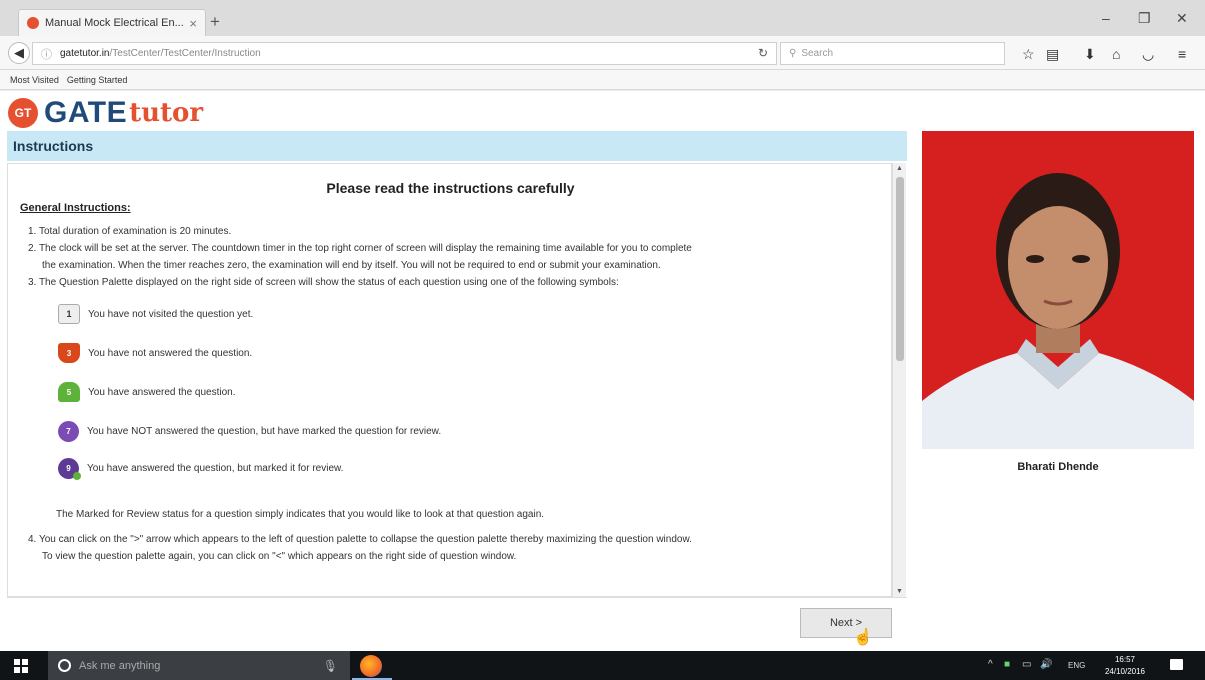 The width and height of the screenshot is (1205, 680). I want to click on info-icon: ⓘ, so click(46, 54).